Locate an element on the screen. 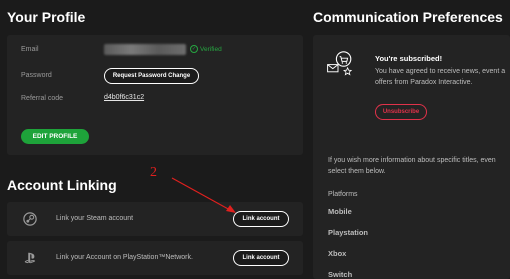  edit-profile-button: EDIT PROFILE is located at coordinates (55, 136).